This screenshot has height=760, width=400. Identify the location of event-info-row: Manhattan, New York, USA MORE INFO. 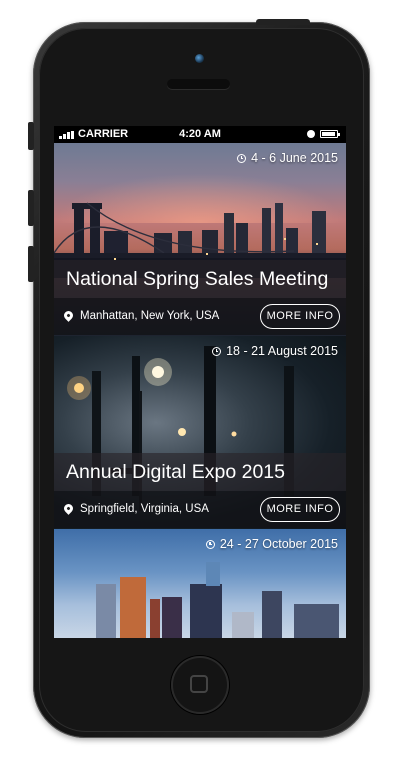
(200, 316).